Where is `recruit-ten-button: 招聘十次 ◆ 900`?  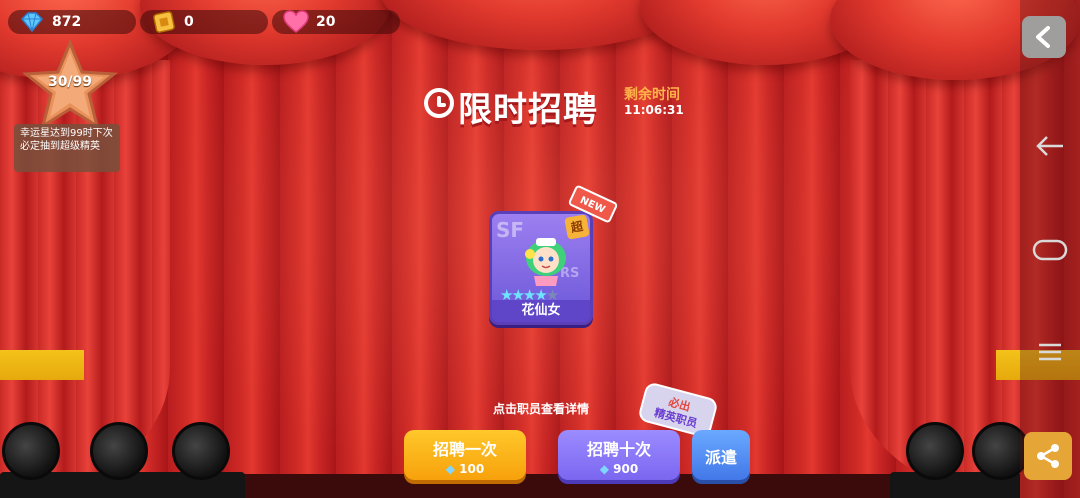 recruit-ten-button: 招聘十次 ◆ 900 is located at coordinates (619, 455).